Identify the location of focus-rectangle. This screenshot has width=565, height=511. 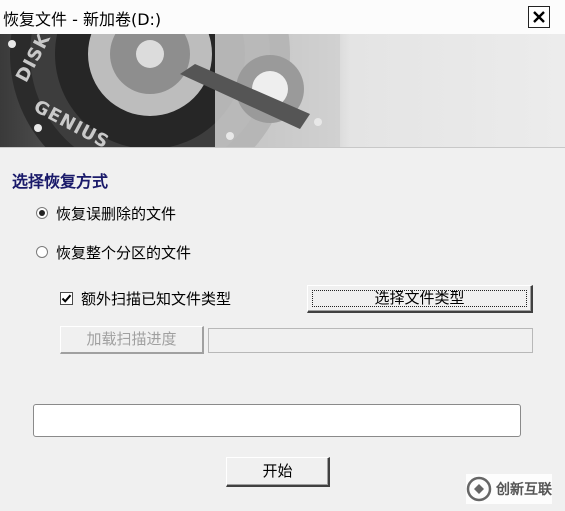
(419, 298).